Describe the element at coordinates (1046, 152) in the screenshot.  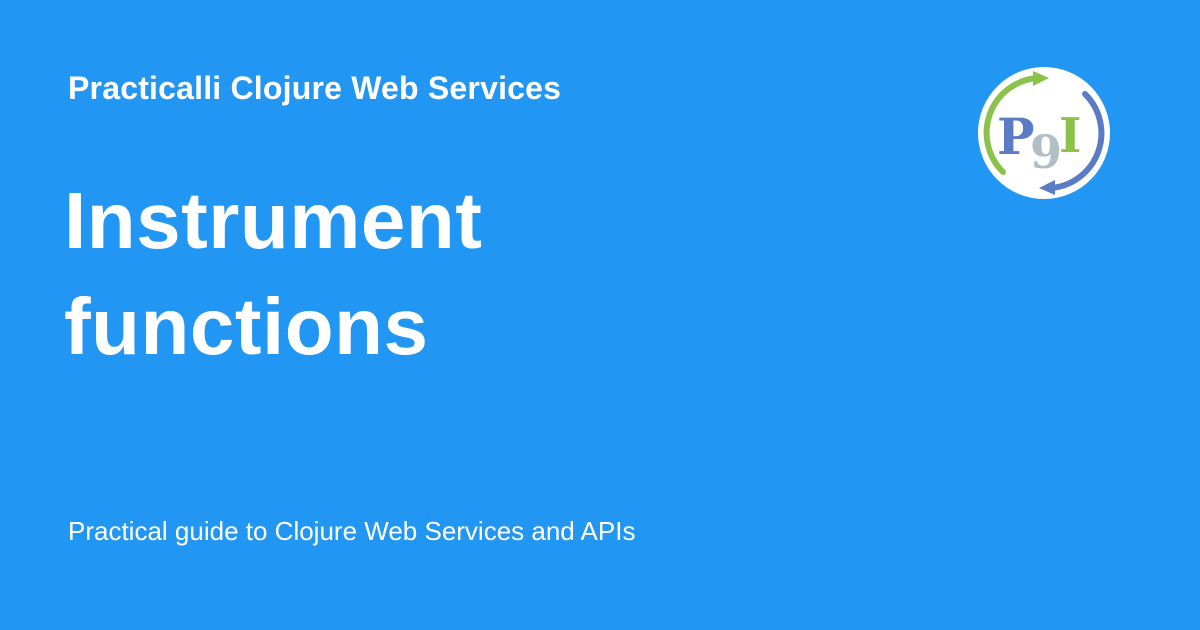
I see `logo-letter-9: 9` at that location.